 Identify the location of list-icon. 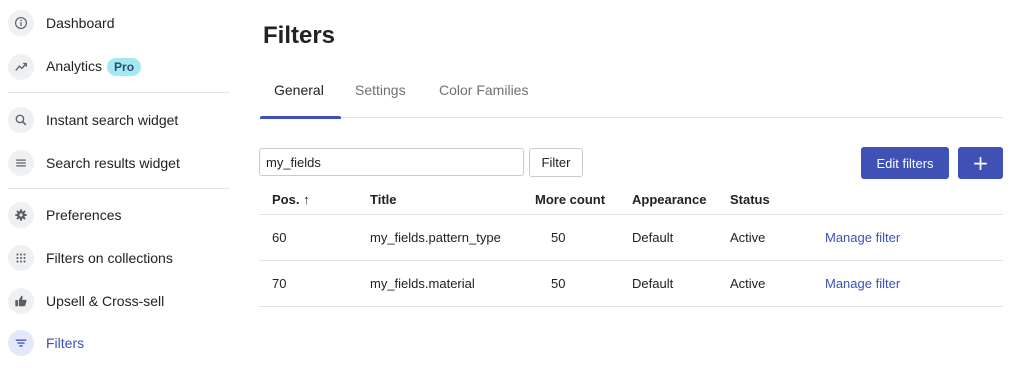
(21, 163).